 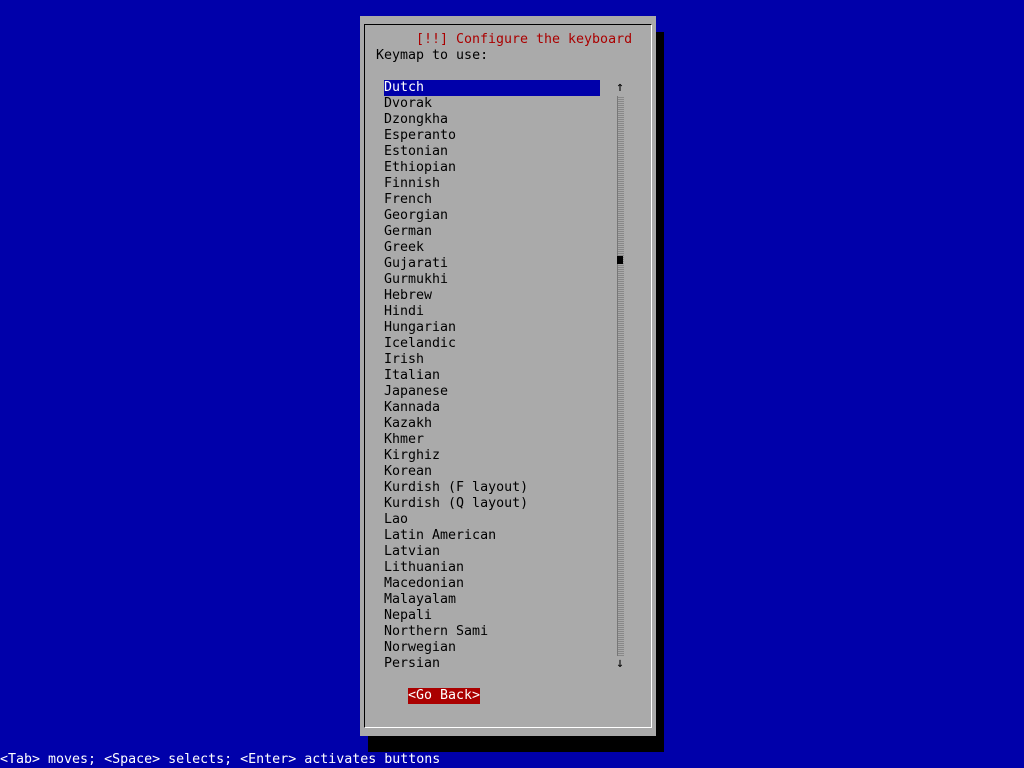 I want to click on keymap-item: Hebrew, so click(x=492, y=296).